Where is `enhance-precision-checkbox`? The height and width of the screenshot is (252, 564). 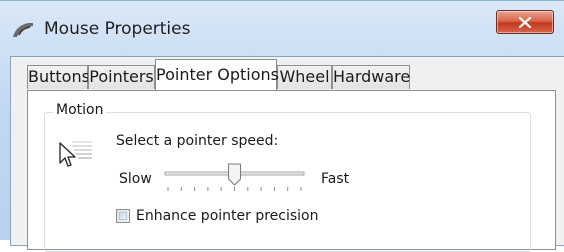
enhance-precision-checkbox is located at coordinates (123, 216).